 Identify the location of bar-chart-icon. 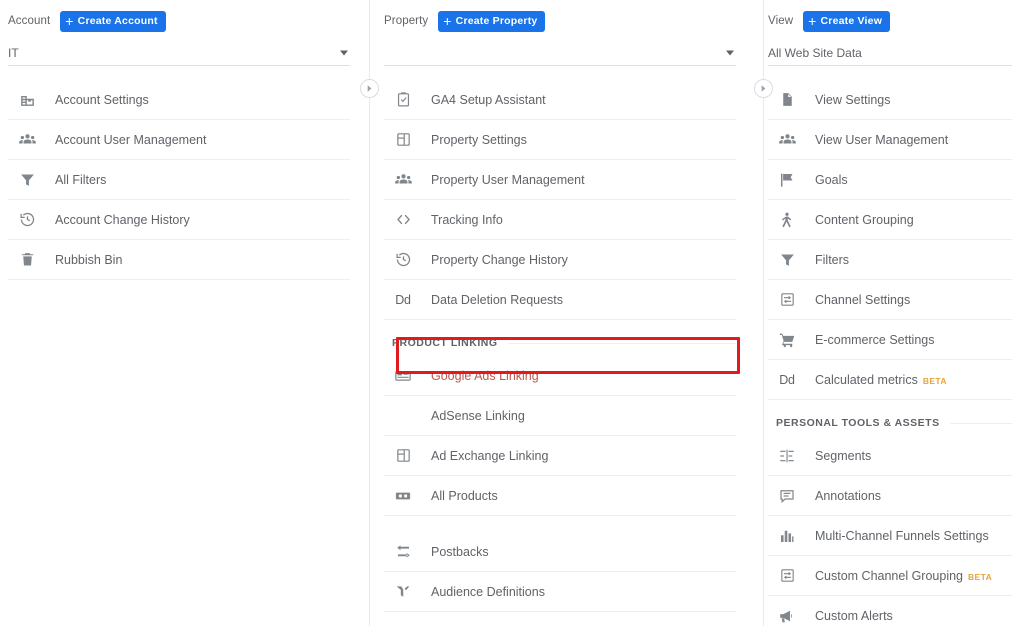
(787, 536).